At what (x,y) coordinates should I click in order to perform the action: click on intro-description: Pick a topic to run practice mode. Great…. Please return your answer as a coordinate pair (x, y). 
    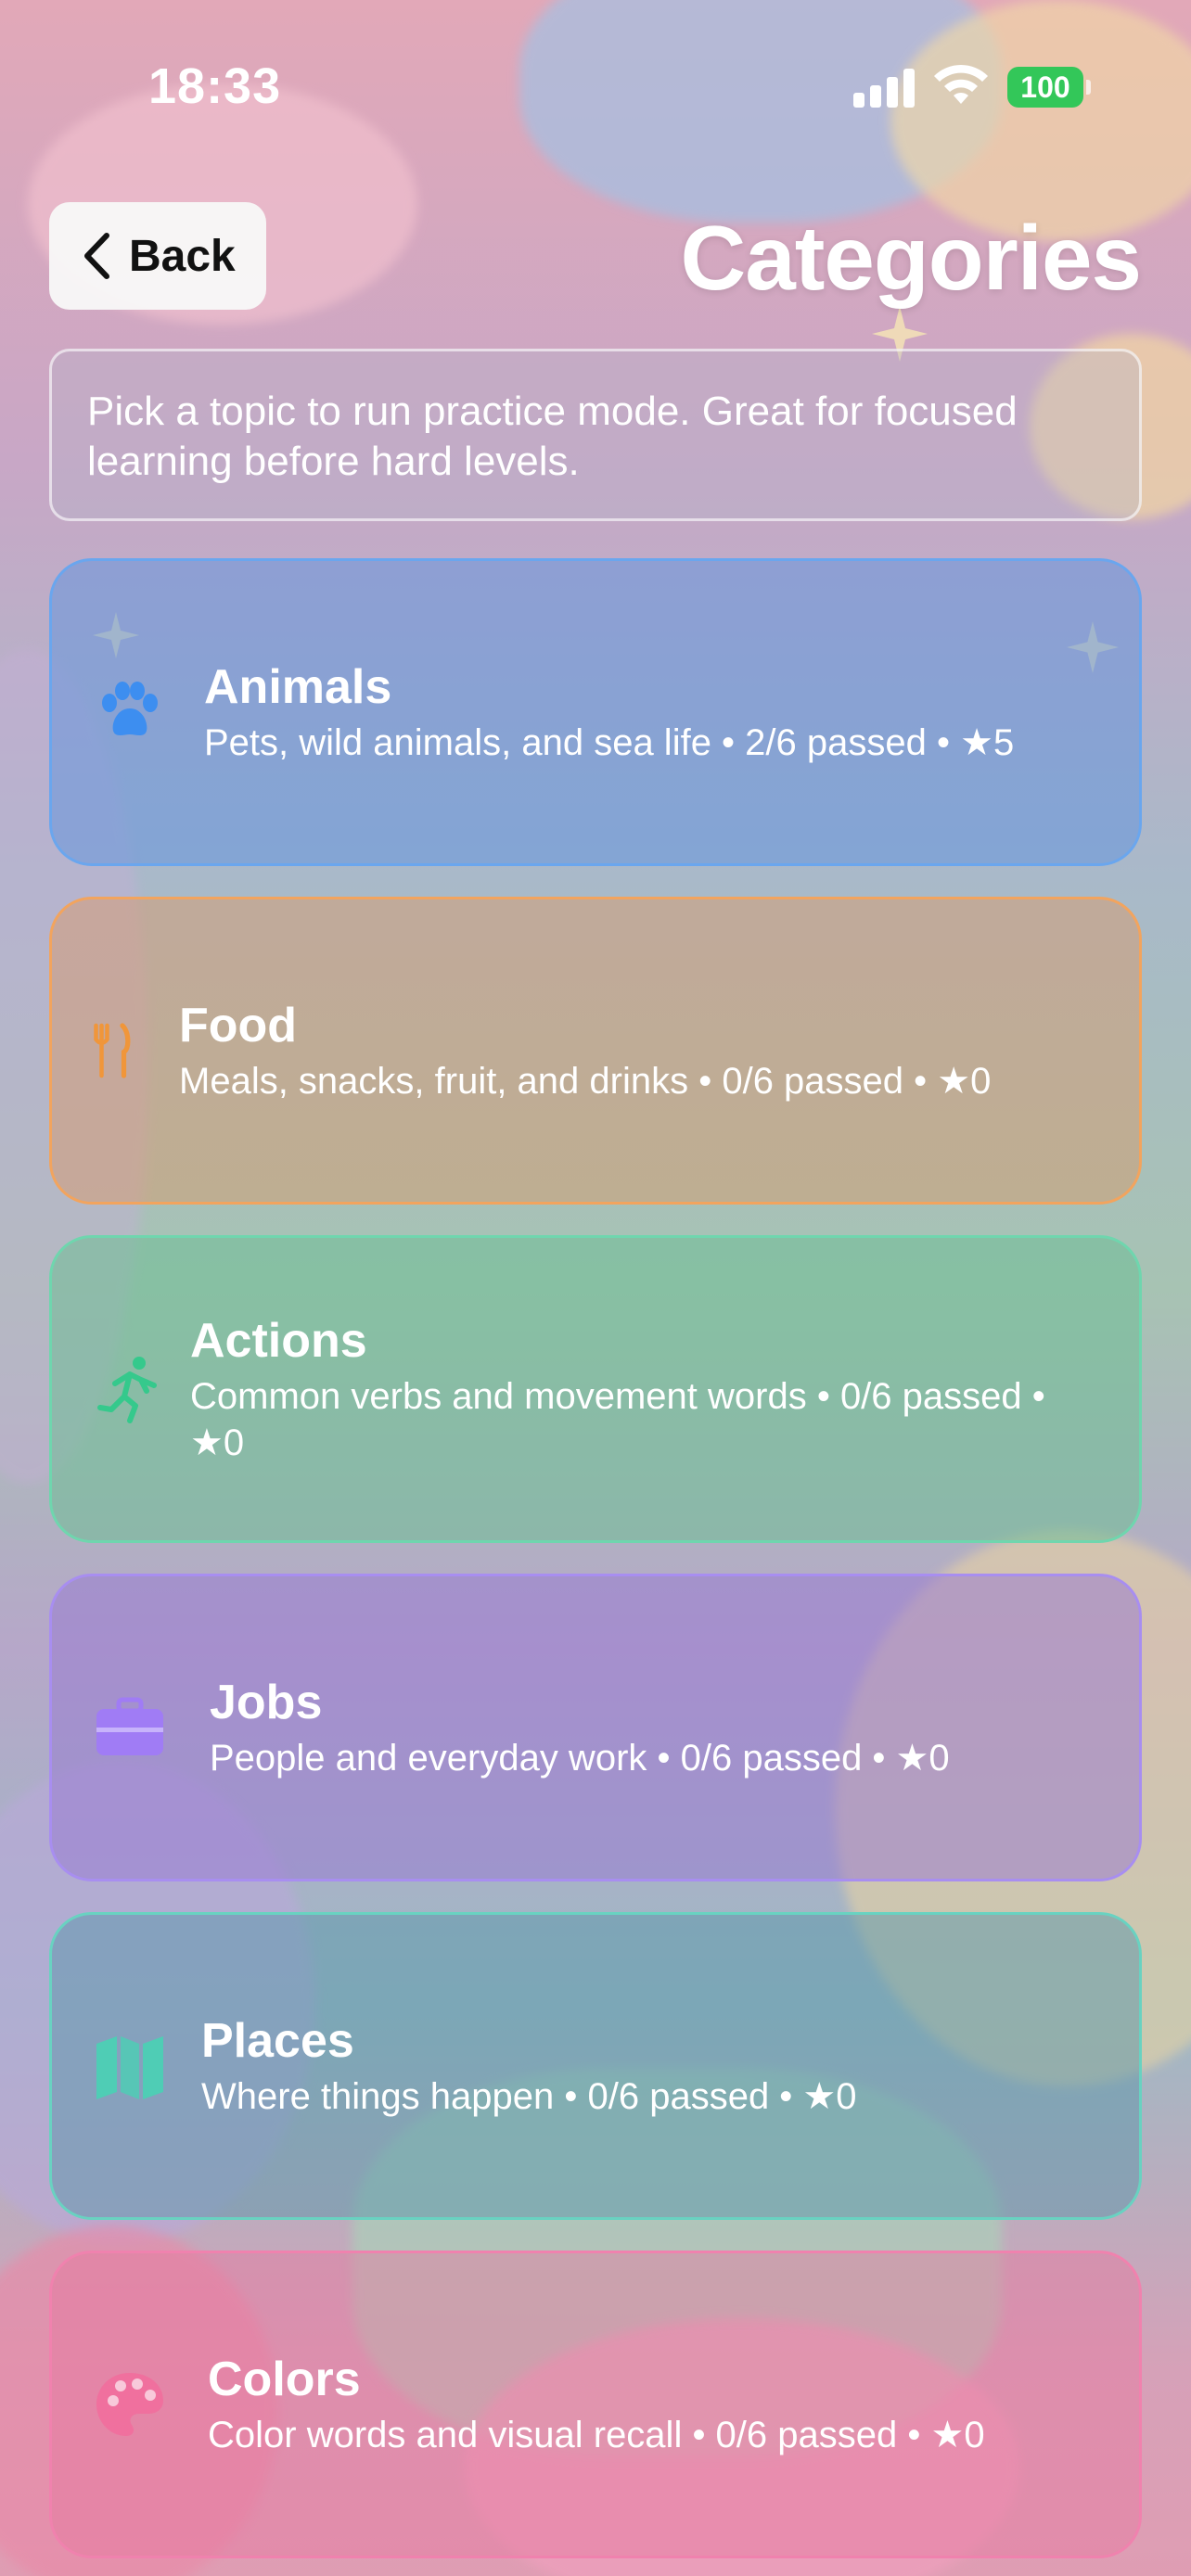
    Looking at the image, I should click on (595, 435).